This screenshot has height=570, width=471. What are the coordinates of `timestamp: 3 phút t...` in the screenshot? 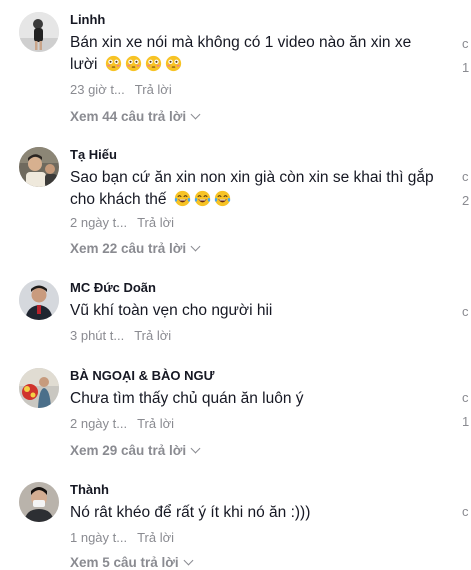 It's located at (97, 335).